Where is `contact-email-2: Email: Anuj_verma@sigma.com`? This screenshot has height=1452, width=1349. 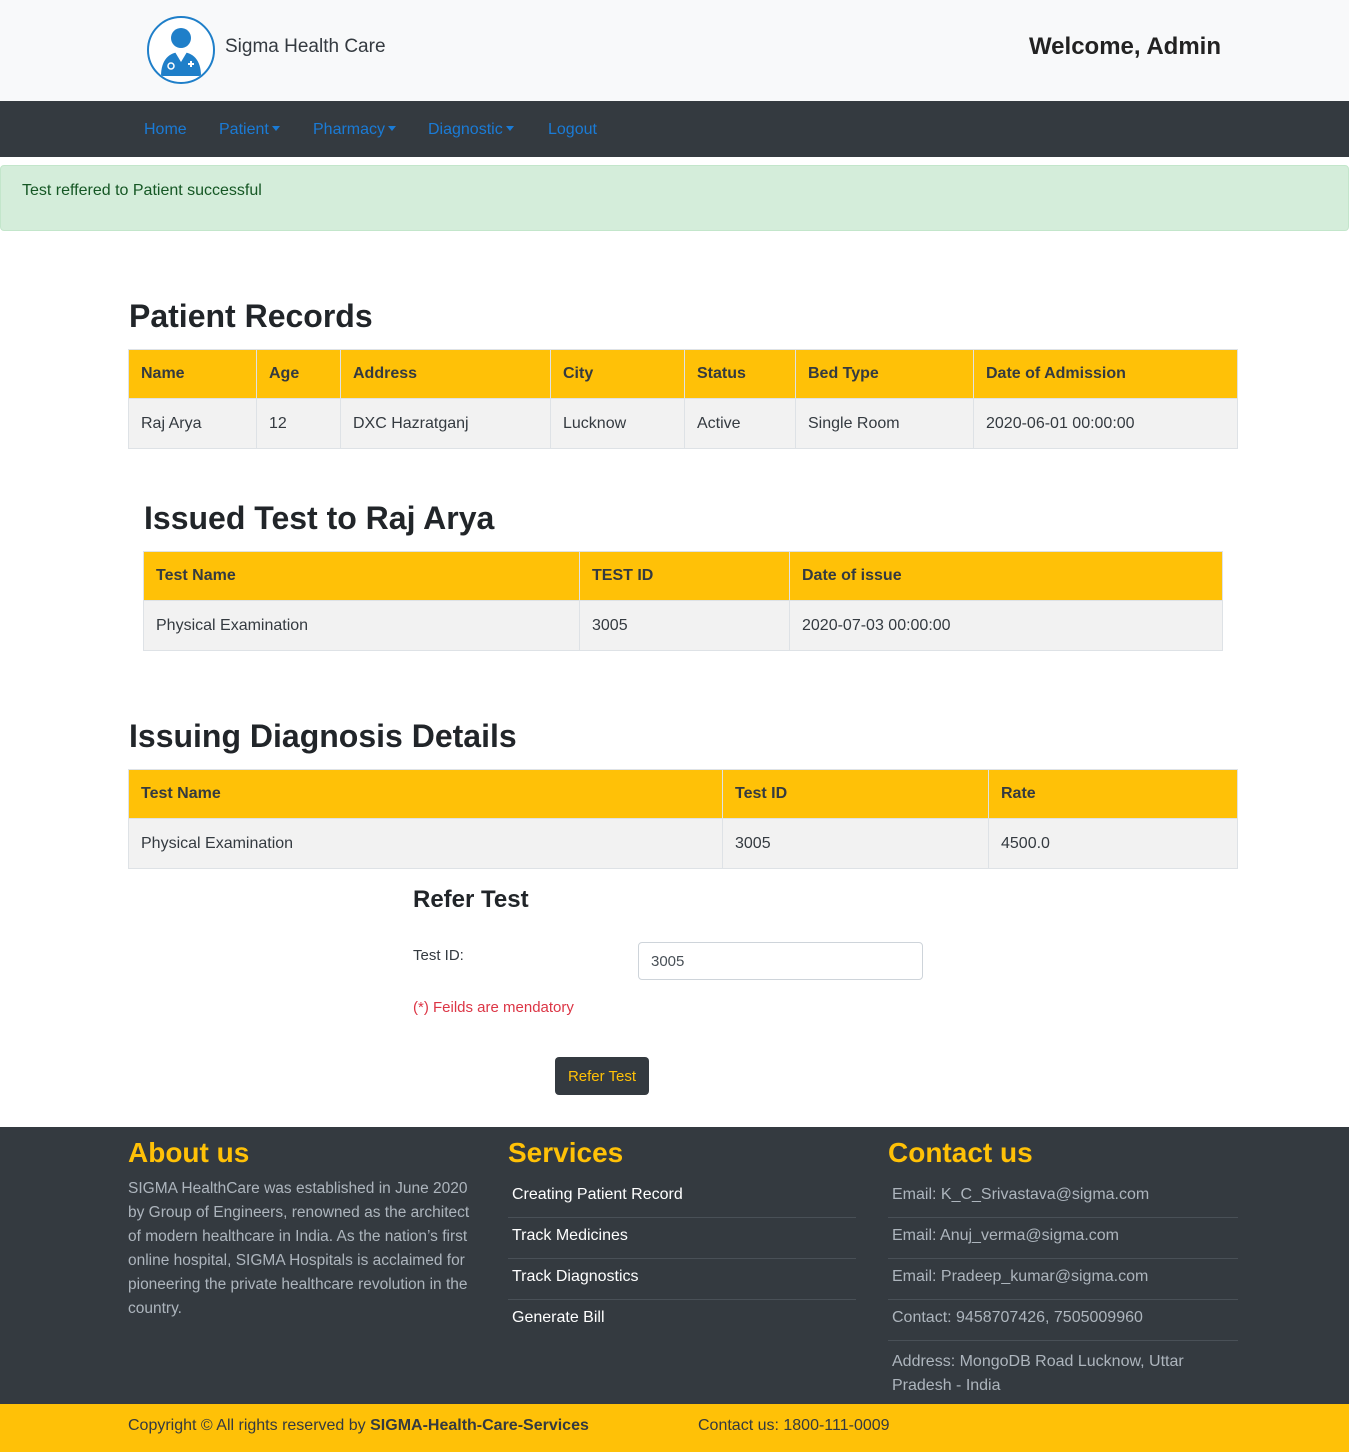 contact-email-2: Email: Anuj_verma@sigma.com is located at coordinates (1063, 1238).